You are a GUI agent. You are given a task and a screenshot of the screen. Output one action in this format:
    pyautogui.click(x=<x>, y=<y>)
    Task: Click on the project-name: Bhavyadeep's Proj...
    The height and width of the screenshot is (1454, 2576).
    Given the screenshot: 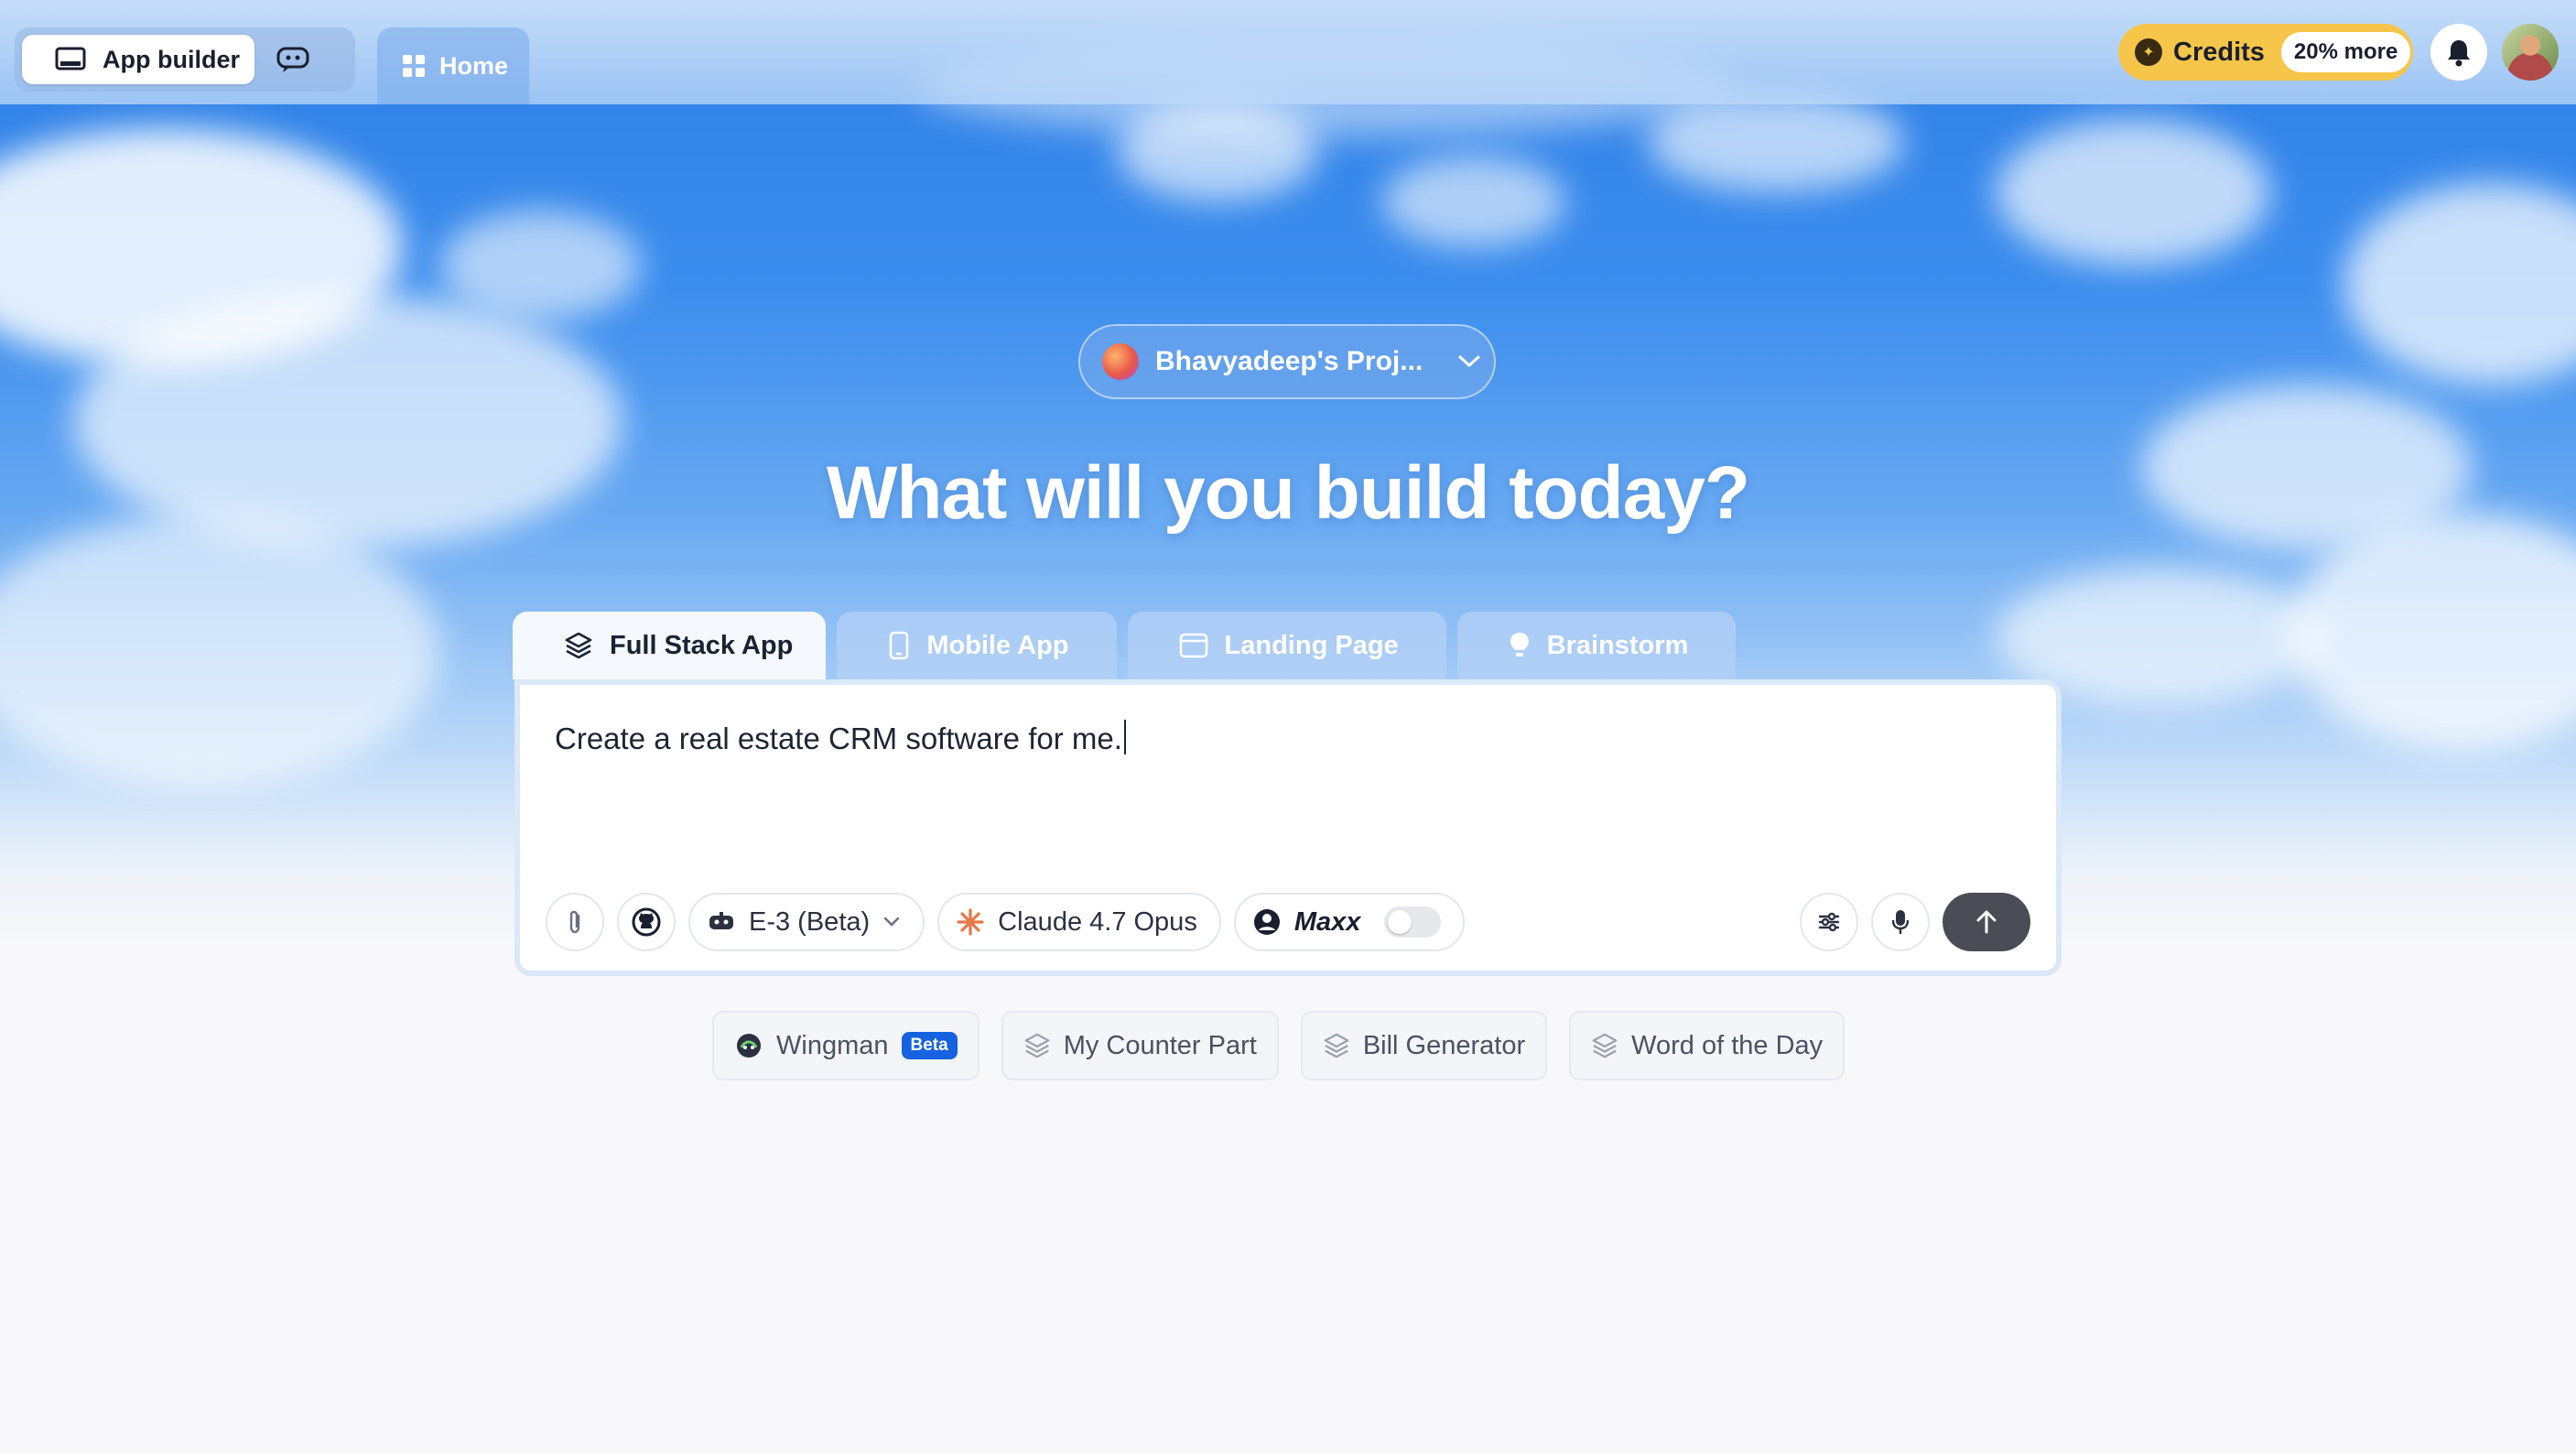 What is the action you would take?
    pyautogui.click(x=1289, y=361)
    